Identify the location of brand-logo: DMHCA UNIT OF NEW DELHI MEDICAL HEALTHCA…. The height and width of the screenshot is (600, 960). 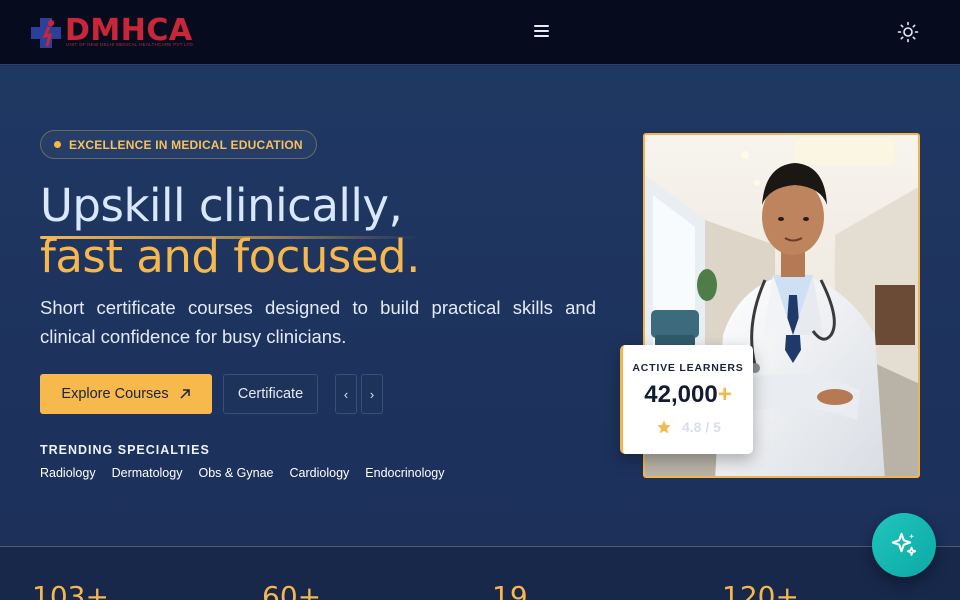
(114, 32).